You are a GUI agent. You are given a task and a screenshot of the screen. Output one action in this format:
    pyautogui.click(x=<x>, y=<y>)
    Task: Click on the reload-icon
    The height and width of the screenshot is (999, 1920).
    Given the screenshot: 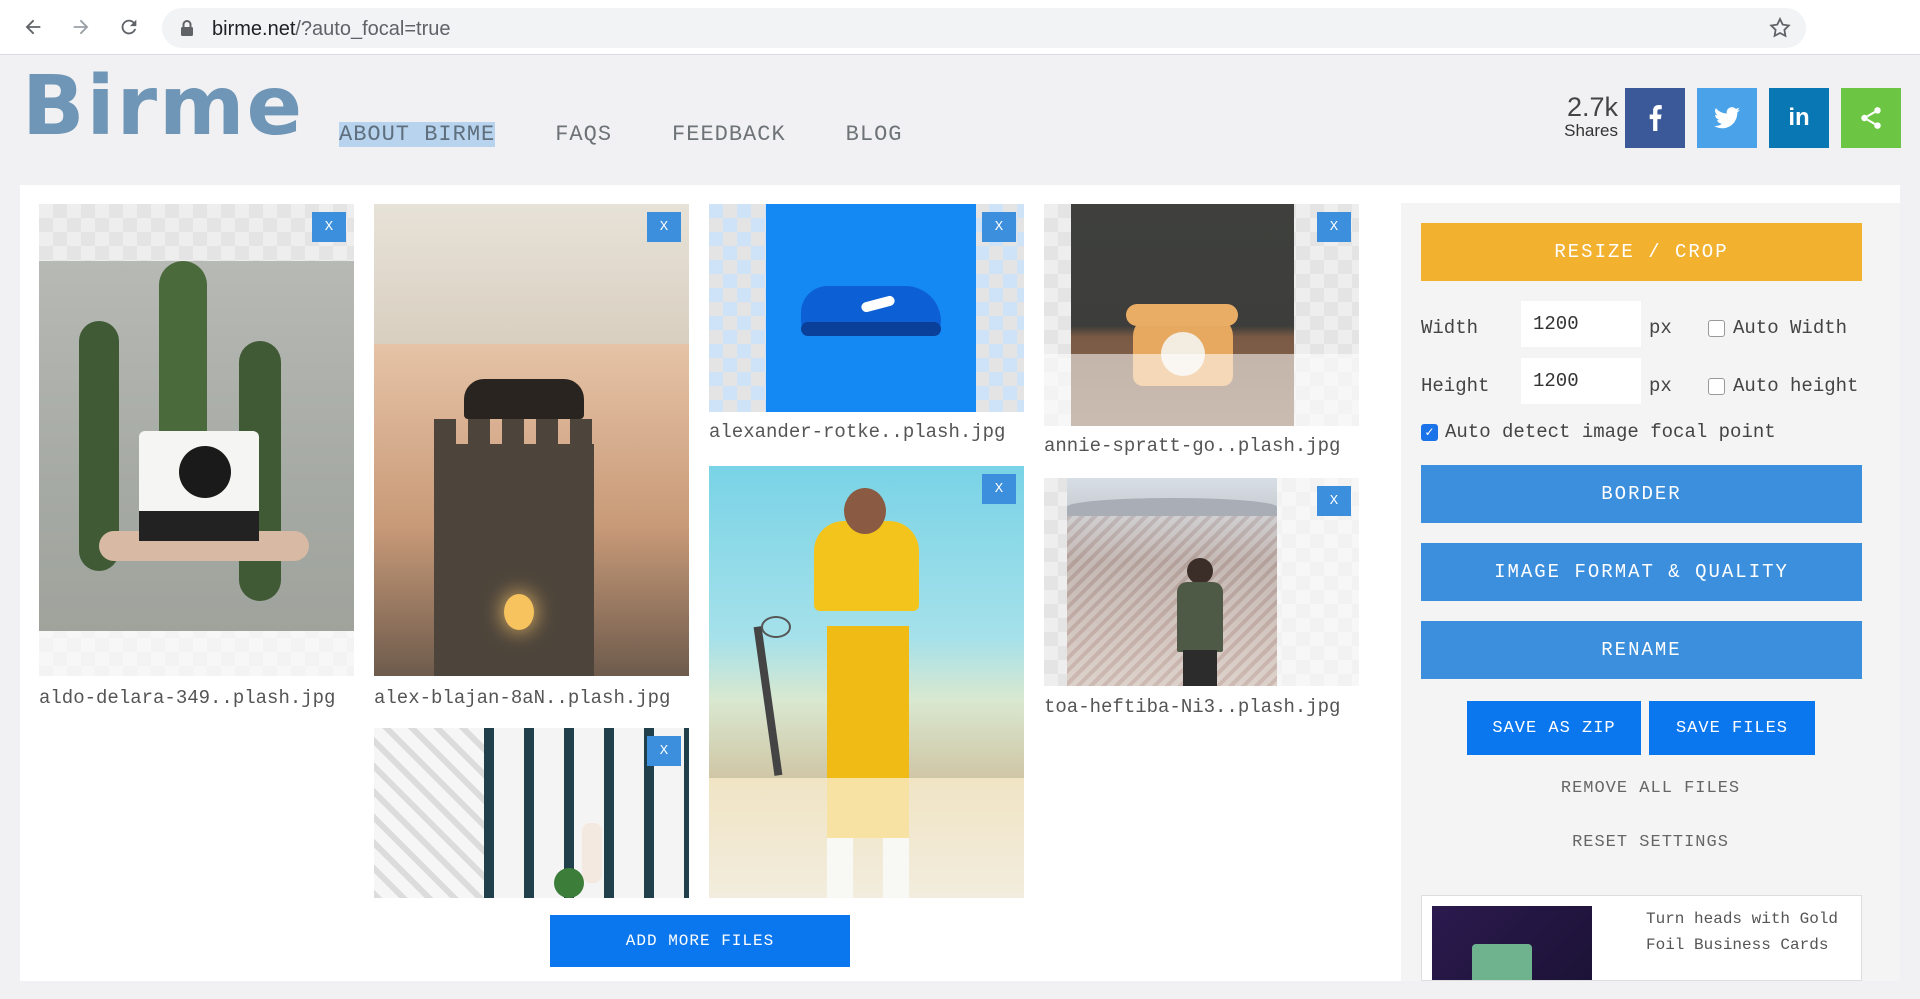 What is the action you would take?
    pyautogui.click(x=129, y=27)
    